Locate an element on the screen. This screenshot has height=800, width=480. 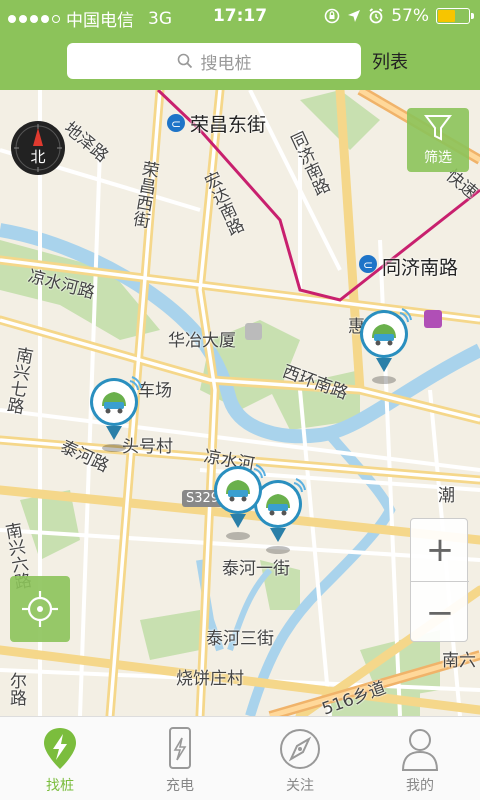
tab-label: 找桩 is located at coordinates (60, 786).